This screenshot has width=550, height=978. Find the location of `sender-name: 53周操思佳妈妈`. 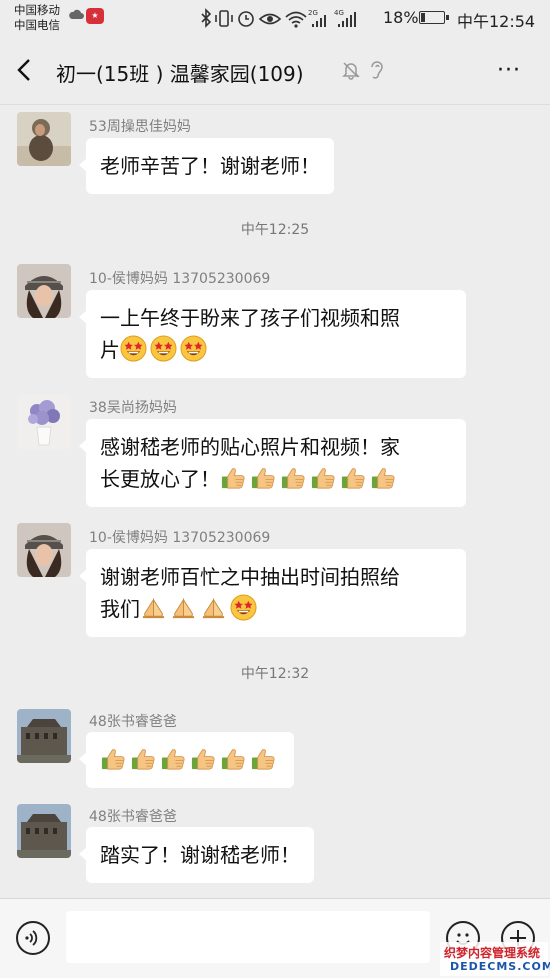

sender-name: 53周操思佳妈妈 is located at coordinates (140, 127).